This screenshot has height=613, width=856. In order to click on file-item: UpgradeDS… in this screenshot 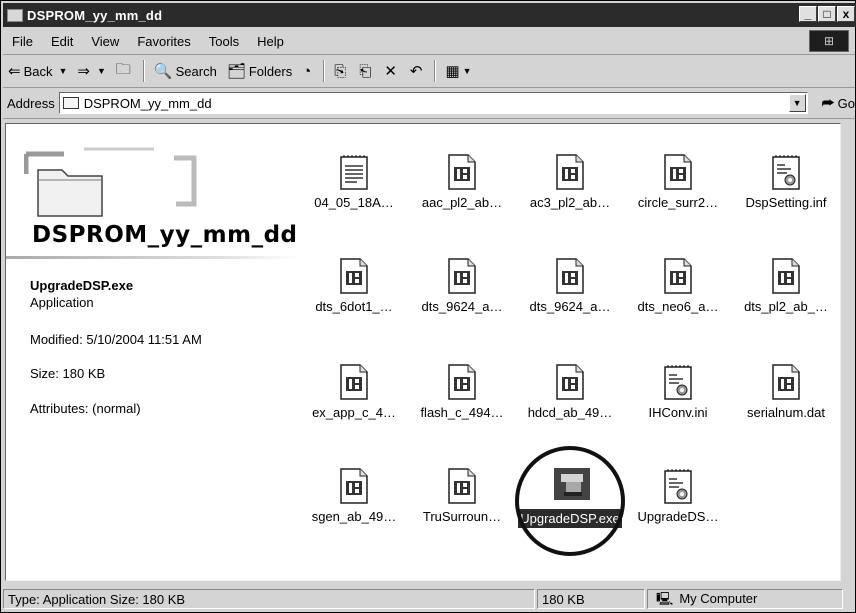, I will do `click(678, 496)`.